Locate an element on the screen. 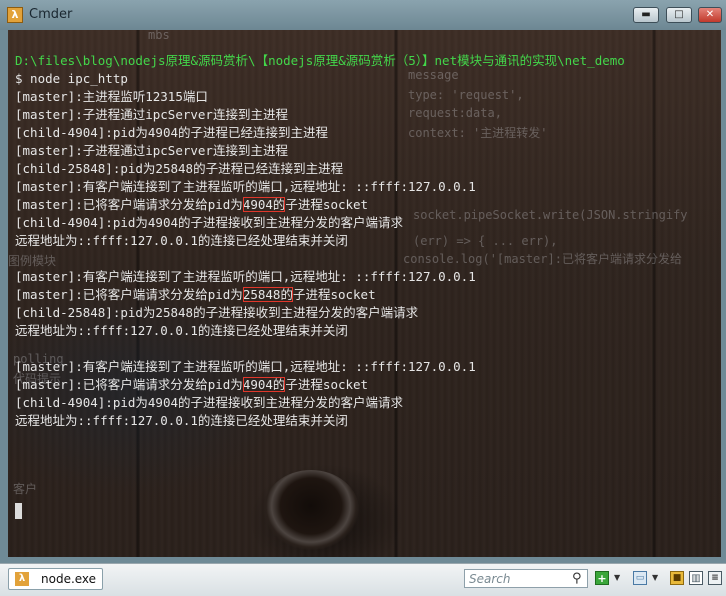 Image resolution: width=726 pixels, height=596 pixels. tab-node-exe: λ node.exe is located at coordinates (55, 579).